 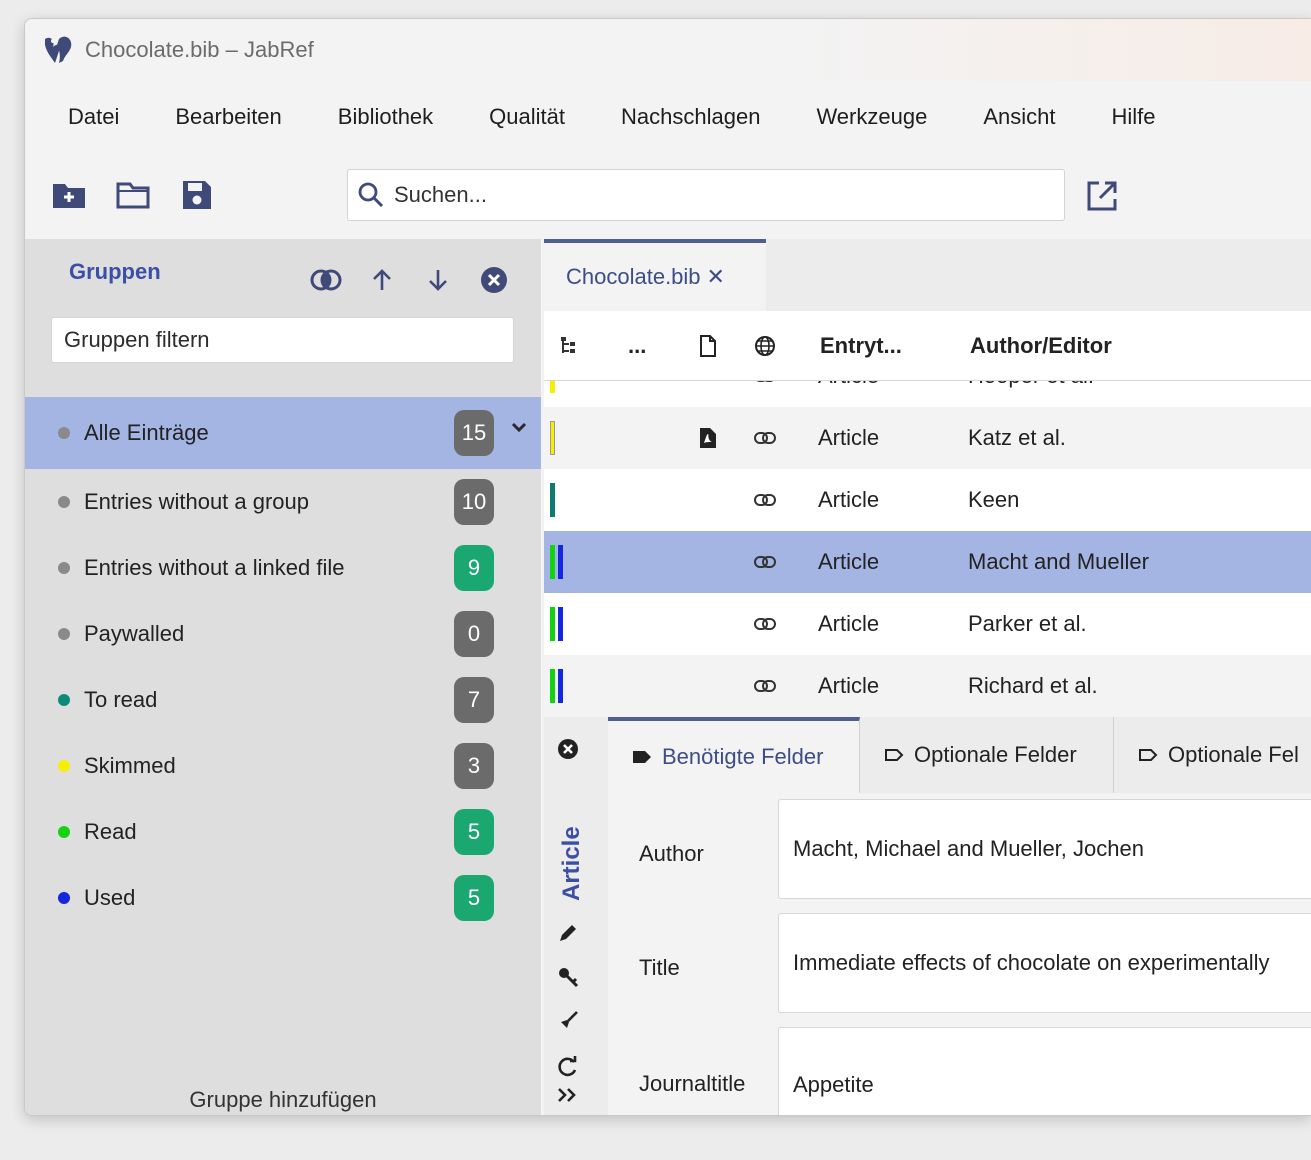 I want to click on cleanup-broom-icon, so click(x=568, y=1021).